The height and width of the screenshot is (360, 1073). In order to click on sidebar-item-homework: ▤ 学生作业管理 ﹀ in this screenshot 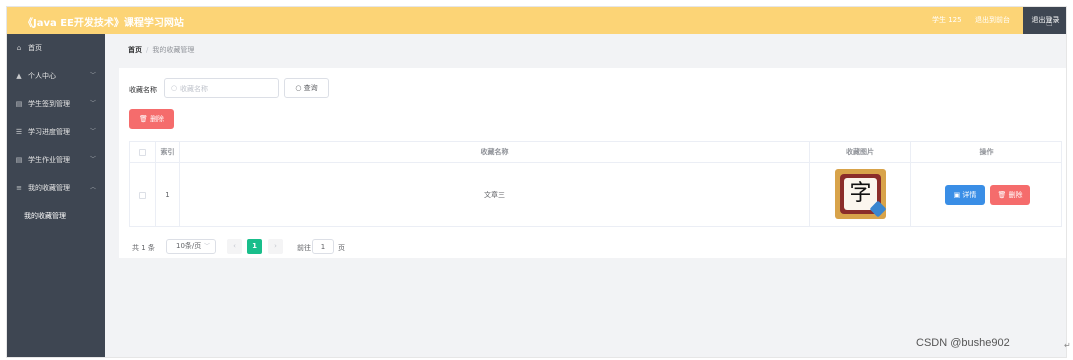, I will do `click(56, 160)`.